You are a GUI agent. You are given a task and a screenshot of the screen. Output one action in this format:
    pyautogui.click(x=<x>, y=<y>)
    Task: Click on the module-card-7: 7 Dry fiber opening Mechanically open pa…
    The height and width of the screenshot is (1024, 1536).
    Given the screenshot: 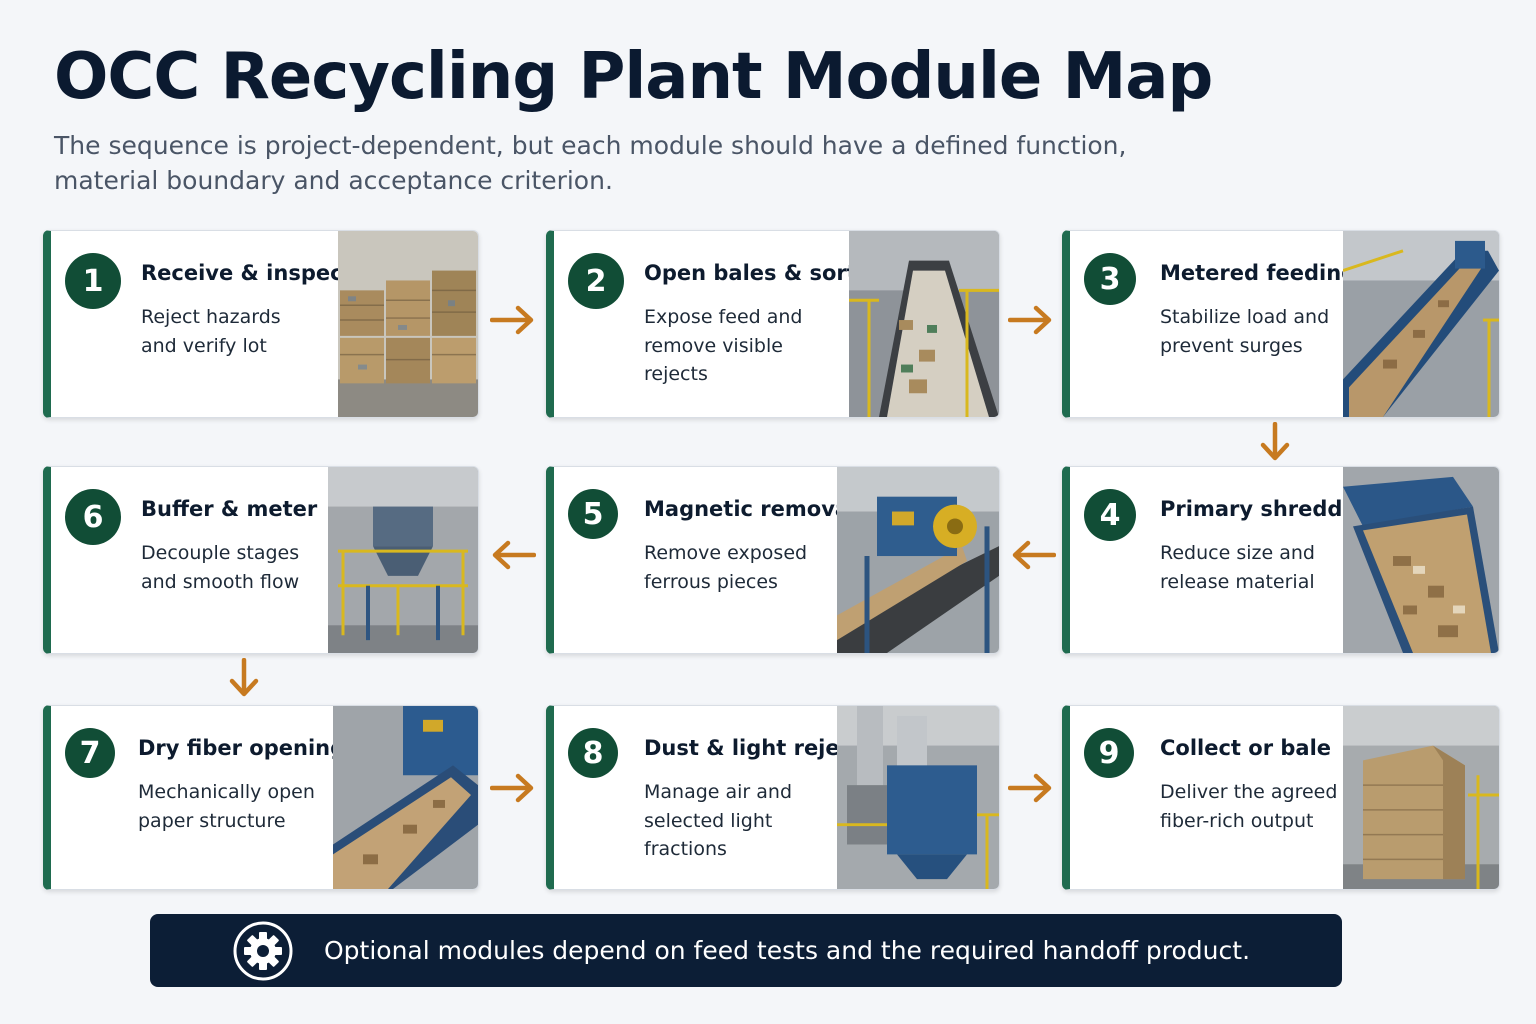 What is the action you would take?
    pyautogui.click(x=261, y=797)
    